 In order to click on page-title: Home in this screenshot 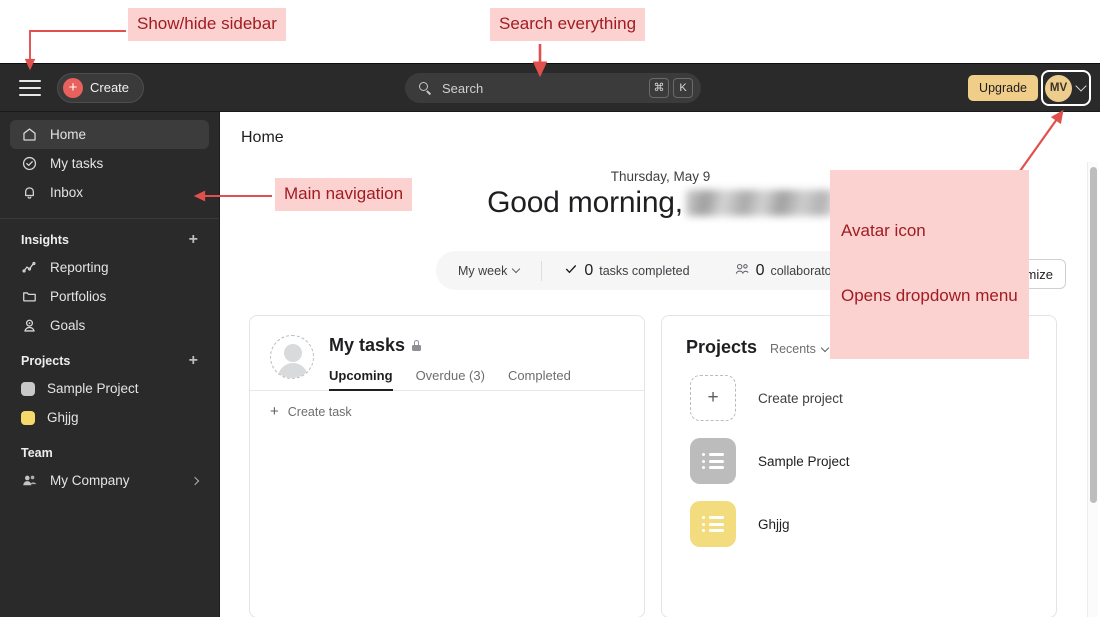, I will do `click(262, 137)`.